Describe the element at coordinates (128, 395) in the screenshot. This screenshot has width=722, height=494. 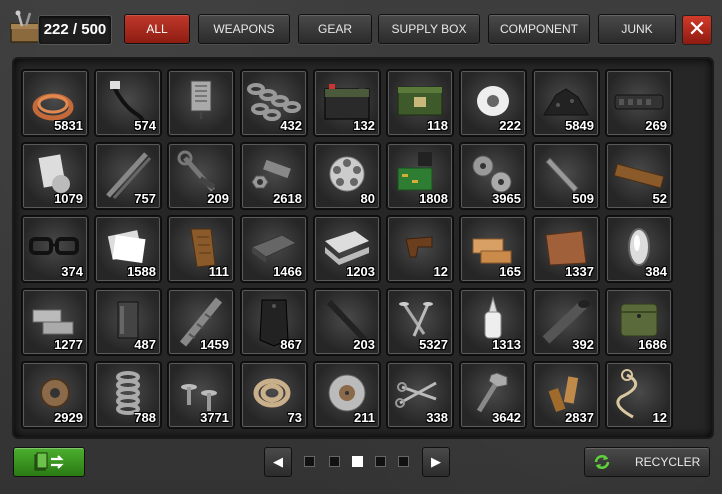
I see `inventory-slot: 788` at that location.